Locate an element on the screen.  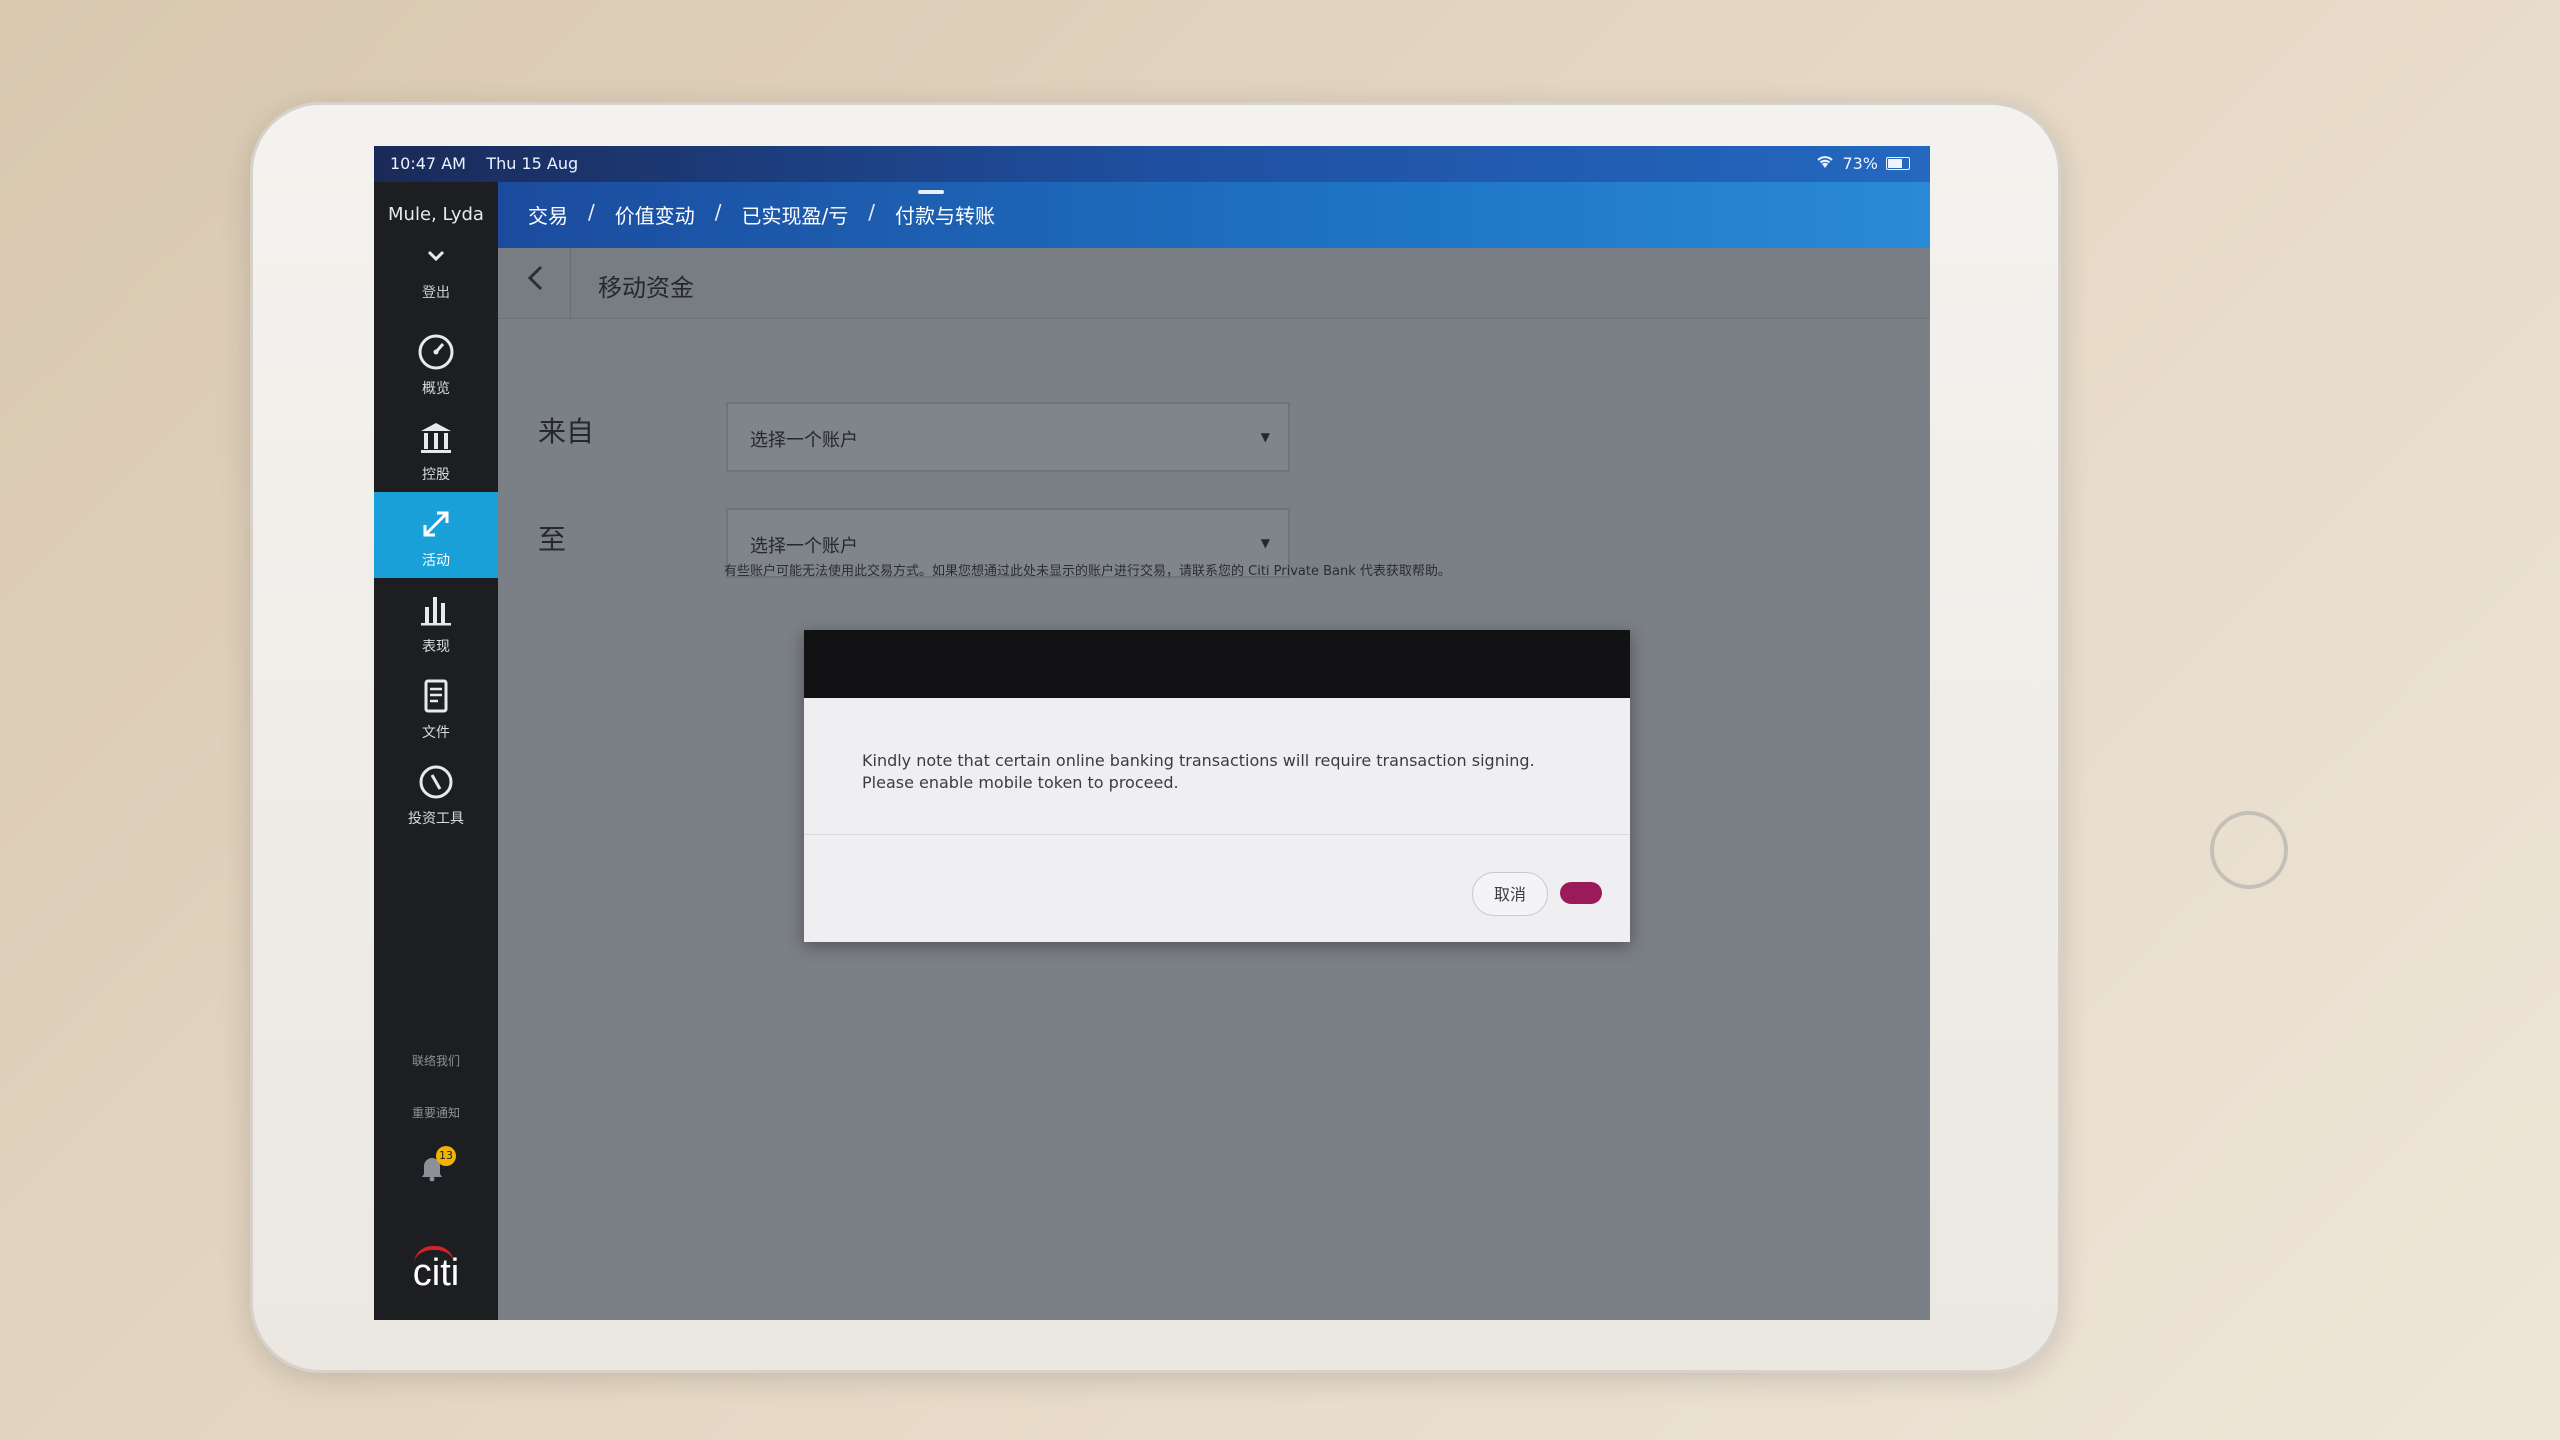
to-label: 至 is located at coordinates (552, 539).